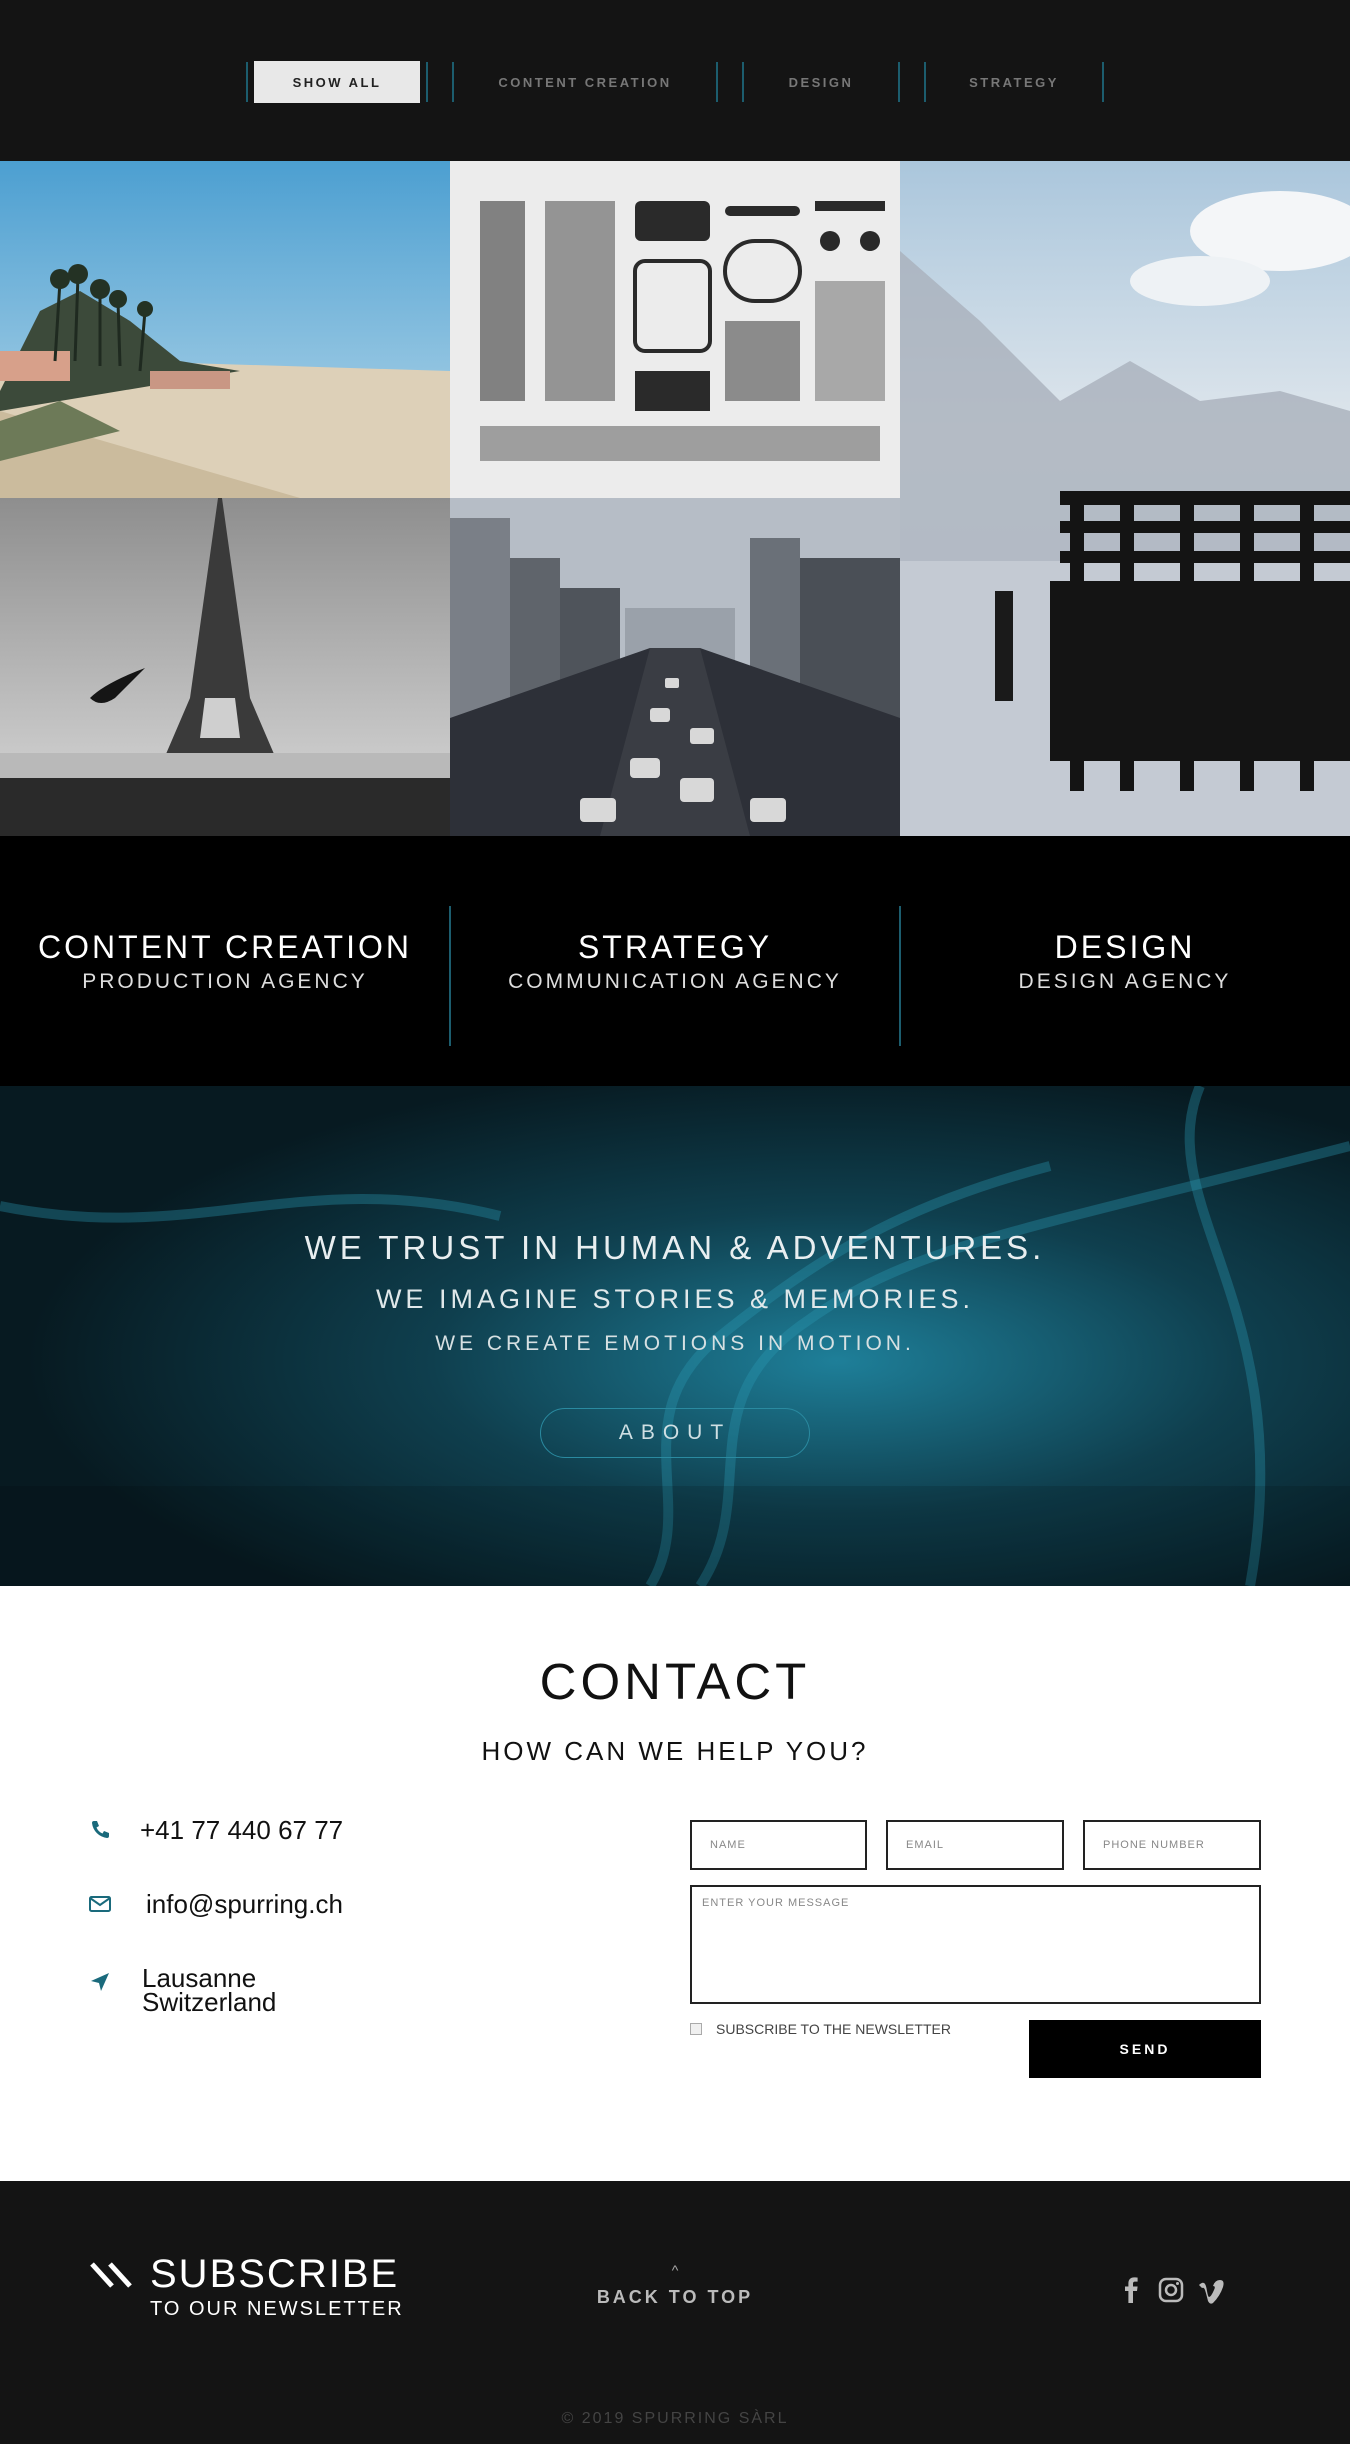 The image size is (1350, 2444). I want to click on instagram-icon, so click(1171, 2290).